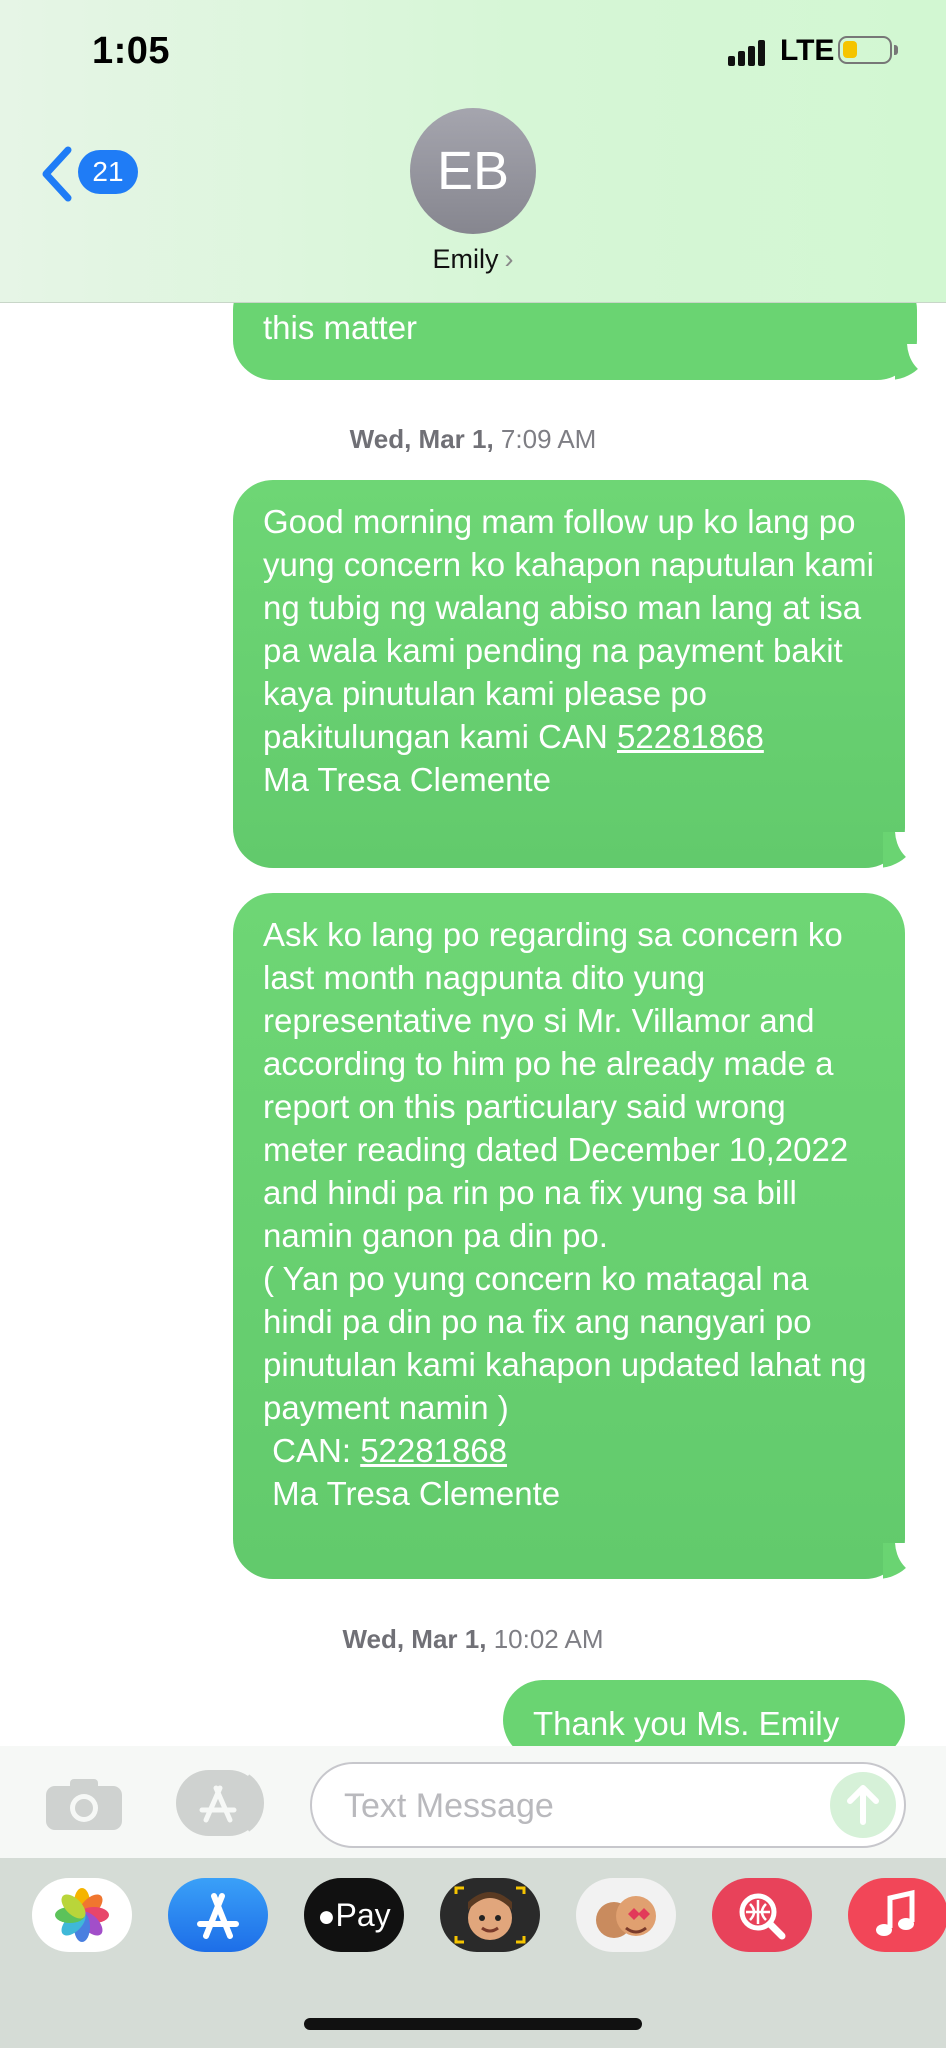 The height and width of the screenshot is (2048, 946). What do you see at coordinates (473, 171) in the screenshot?
I see `contact-avatar: EB` at bounding box center [473, 171].